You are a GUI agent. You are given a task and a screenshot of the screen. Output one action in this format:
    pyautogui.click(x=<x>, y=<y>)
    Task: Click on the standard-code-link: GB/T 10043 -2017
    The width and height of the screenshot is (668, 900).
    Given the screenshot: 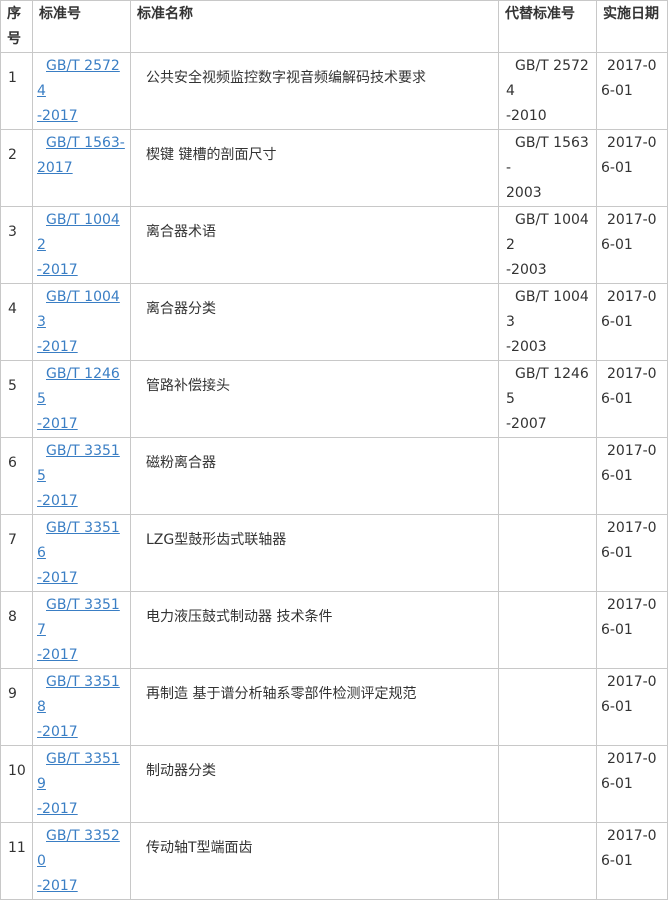 What is the action you would take?
    pyautogui.click(x=78, y=322)
    